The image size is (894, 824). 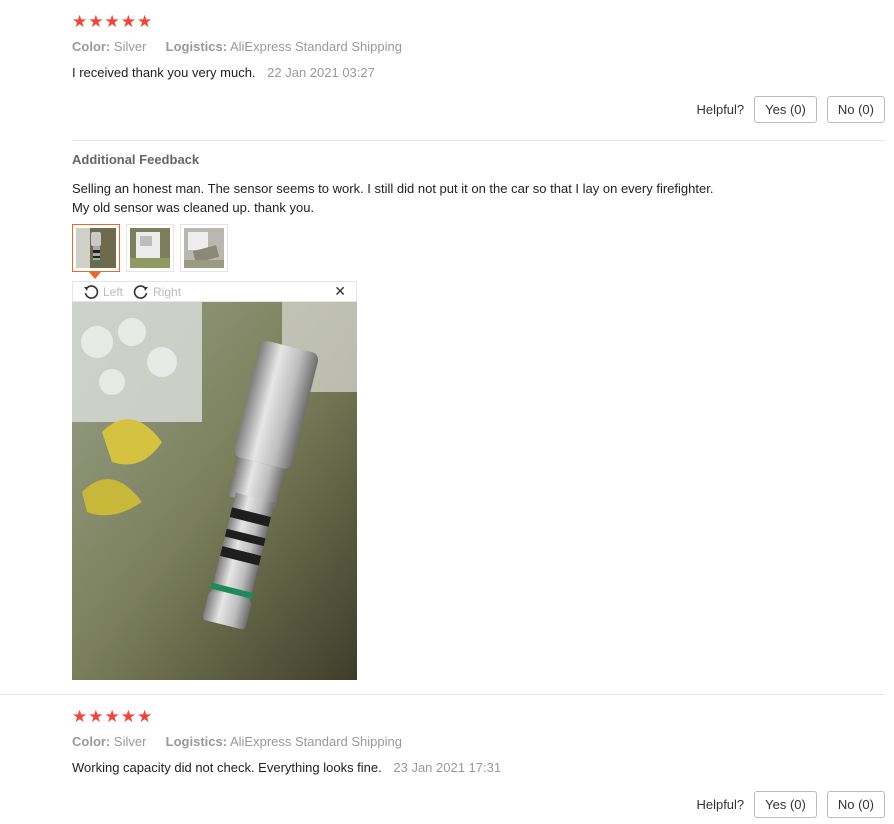 What do you see at coordinates (113, 291) in the screenshot?
I see `rotate-left-label: Left` at bounding box center [113, 291].